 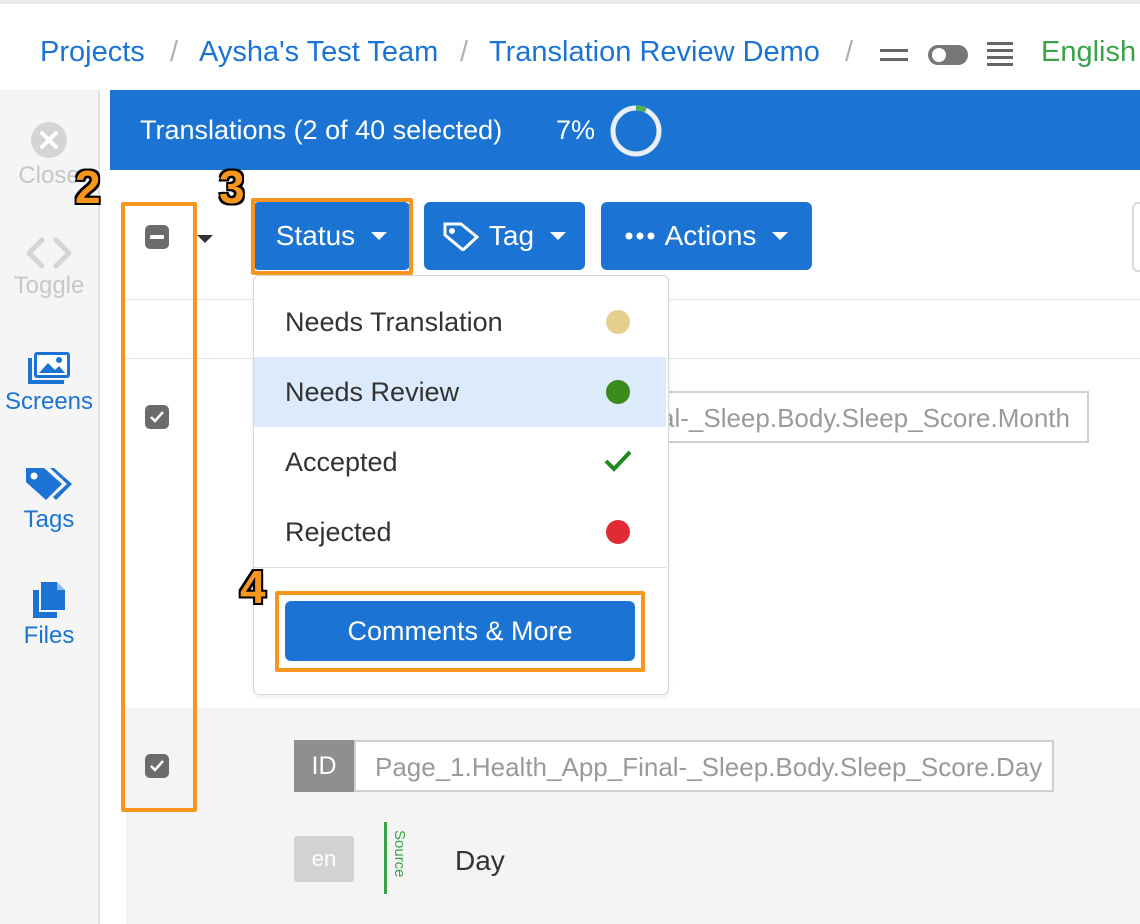 What do you see at coordinates (232, 187) in the screenshot?
I see `callout-number: 3` at bounding box center [232, 187].